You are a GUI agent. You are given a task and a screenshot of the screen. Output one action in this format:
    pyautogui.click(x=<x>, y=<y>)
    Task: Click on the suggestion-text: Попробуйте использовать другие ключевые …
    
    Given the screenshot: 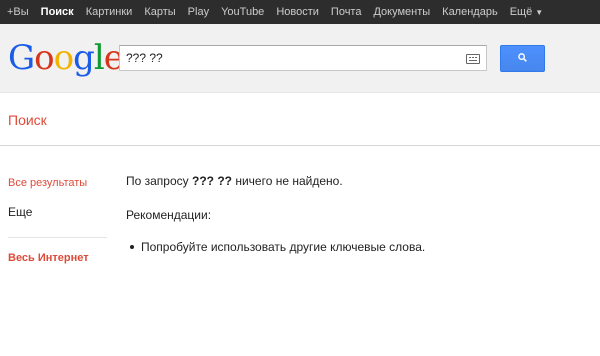 What is the action you would take?
    pyautogui.click(x=283, y=247)
    